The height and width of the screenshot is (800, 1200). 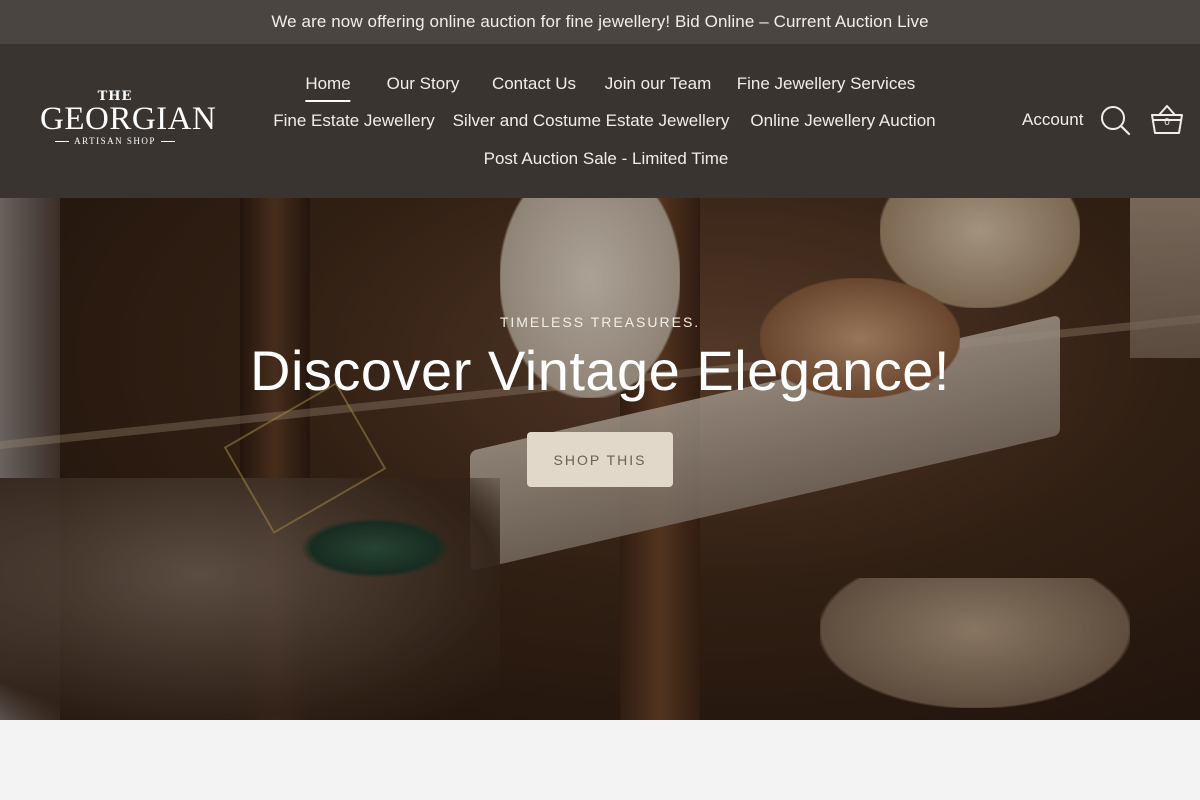 I want to click on content-section, so click(x=600, y=760).